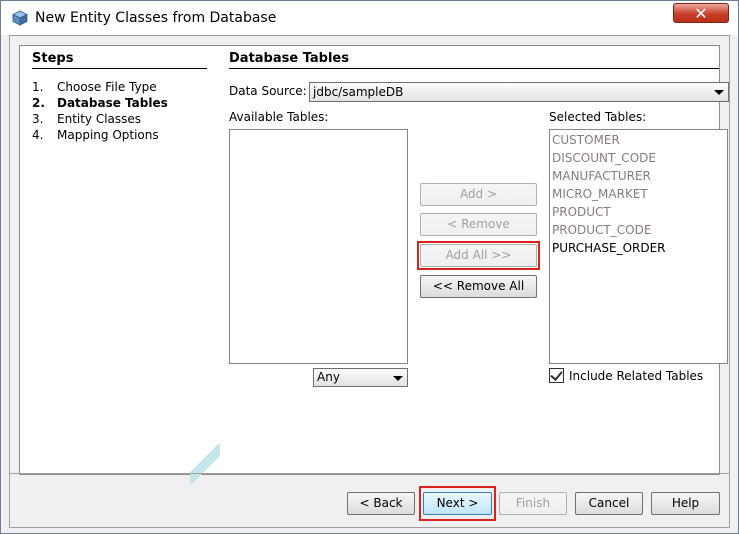 The image size is (739, 534). What do you see at coordinates (478, 255) in the screenshot?
I see `add-all-button: Add All >>` at bounding box center [478, 255].